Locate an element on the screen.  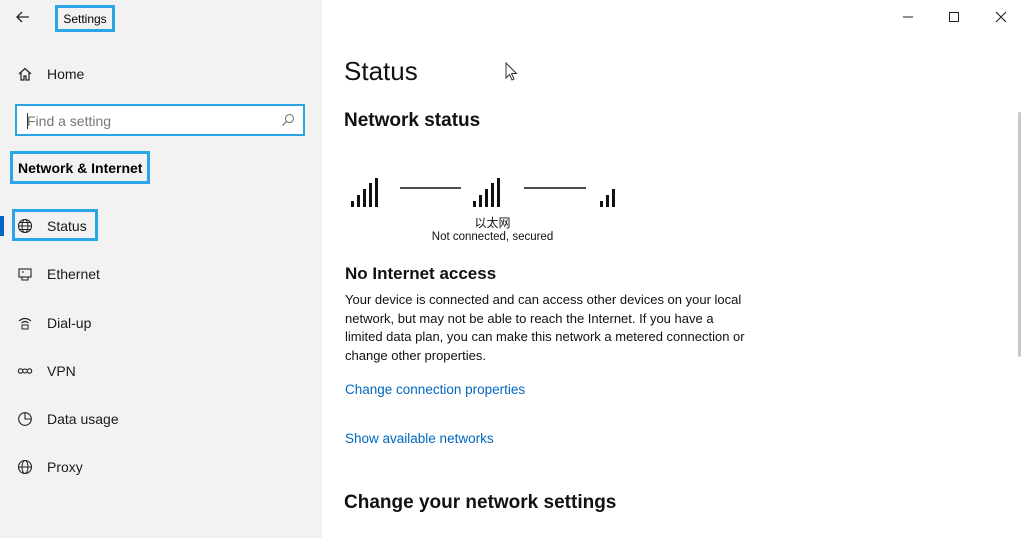
sidebar-item-label: Data usage is located at coordinates (83, 419).